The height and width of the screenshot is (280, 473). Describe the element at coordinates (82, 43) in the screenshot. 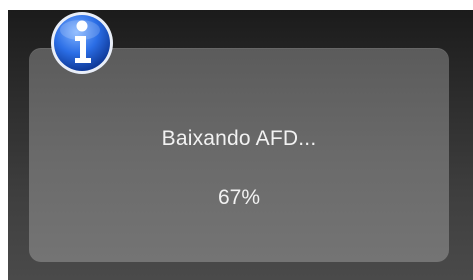

I see `info-icon` at that location.